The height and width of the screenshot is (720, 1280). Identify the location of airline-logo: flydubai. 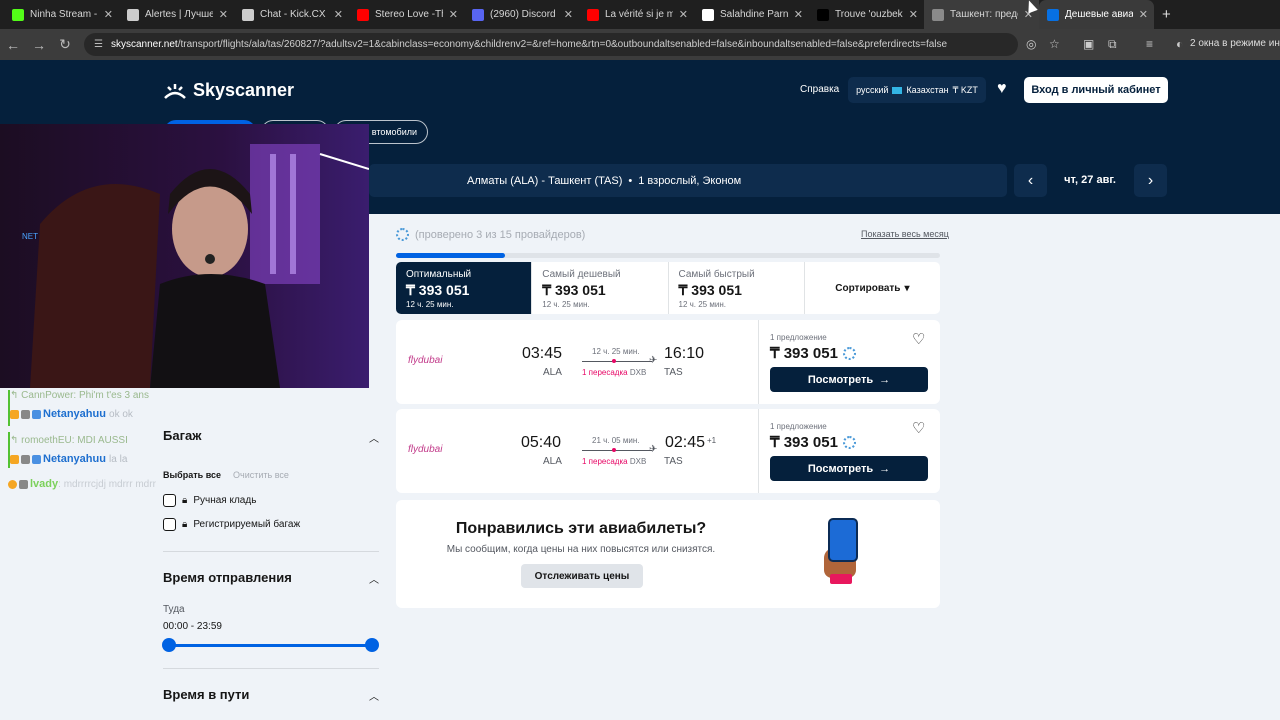
(425, 449).